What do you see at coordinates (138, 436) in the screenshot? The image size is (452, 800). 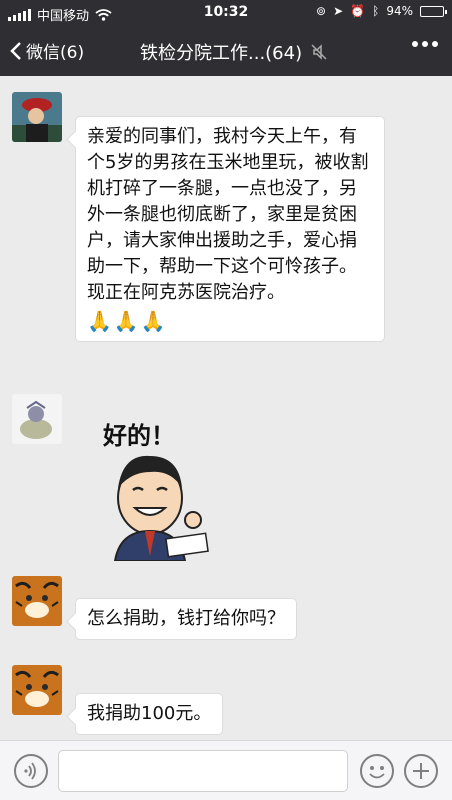 I see `sticker-caption: 好的！` at bounding box center [138, 436].